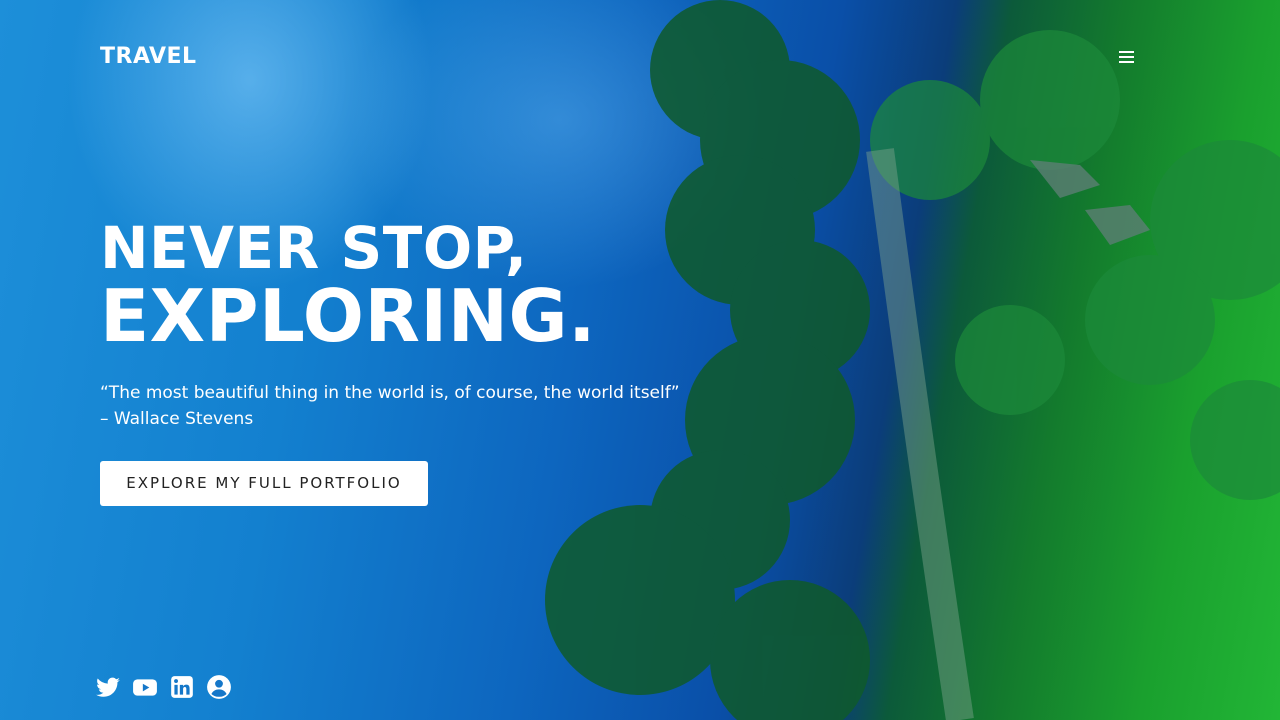 This screenshot has width=1280, height=720. I want to click on youtube-icon, so click(145, 687).